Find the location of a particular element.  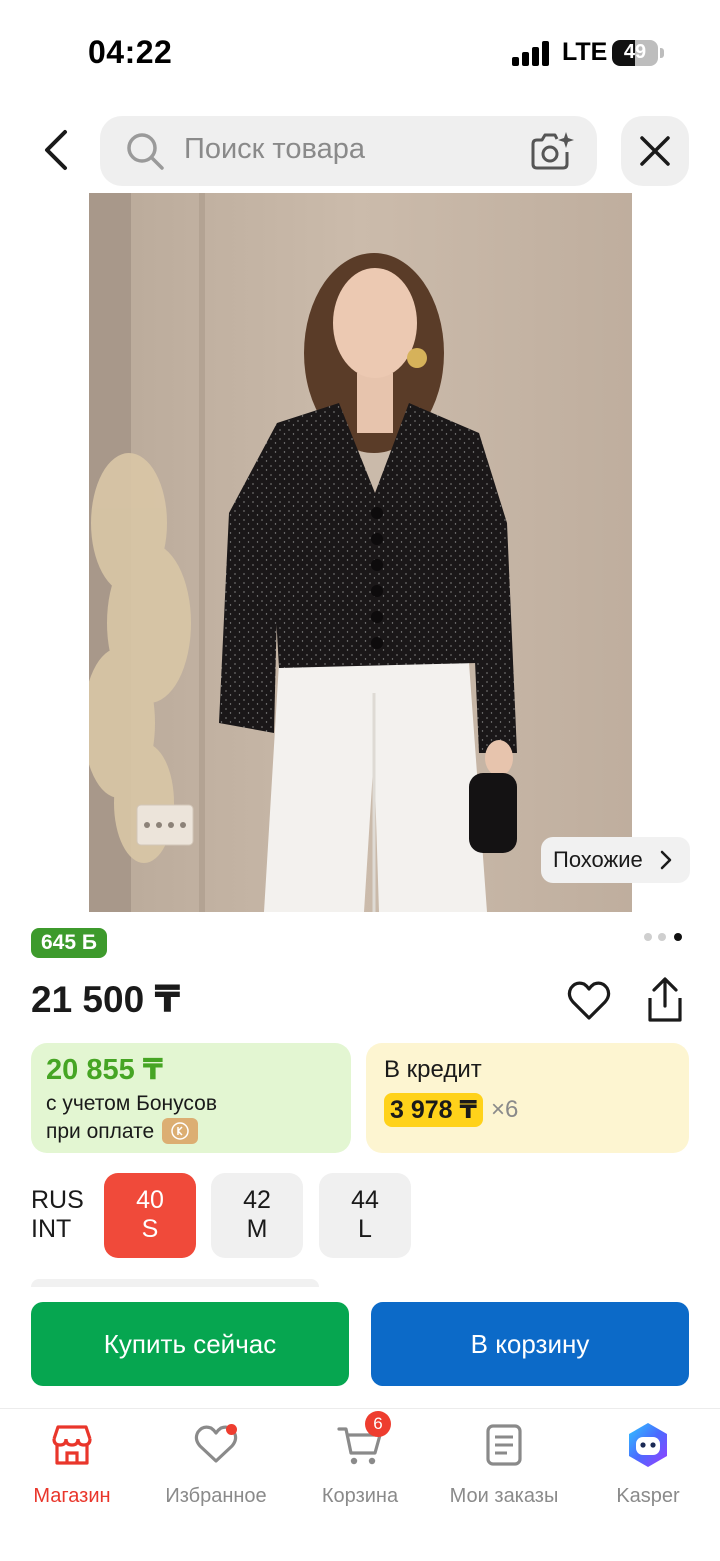

cart-count-badge: 6 is located at coordinates (378, 1424).